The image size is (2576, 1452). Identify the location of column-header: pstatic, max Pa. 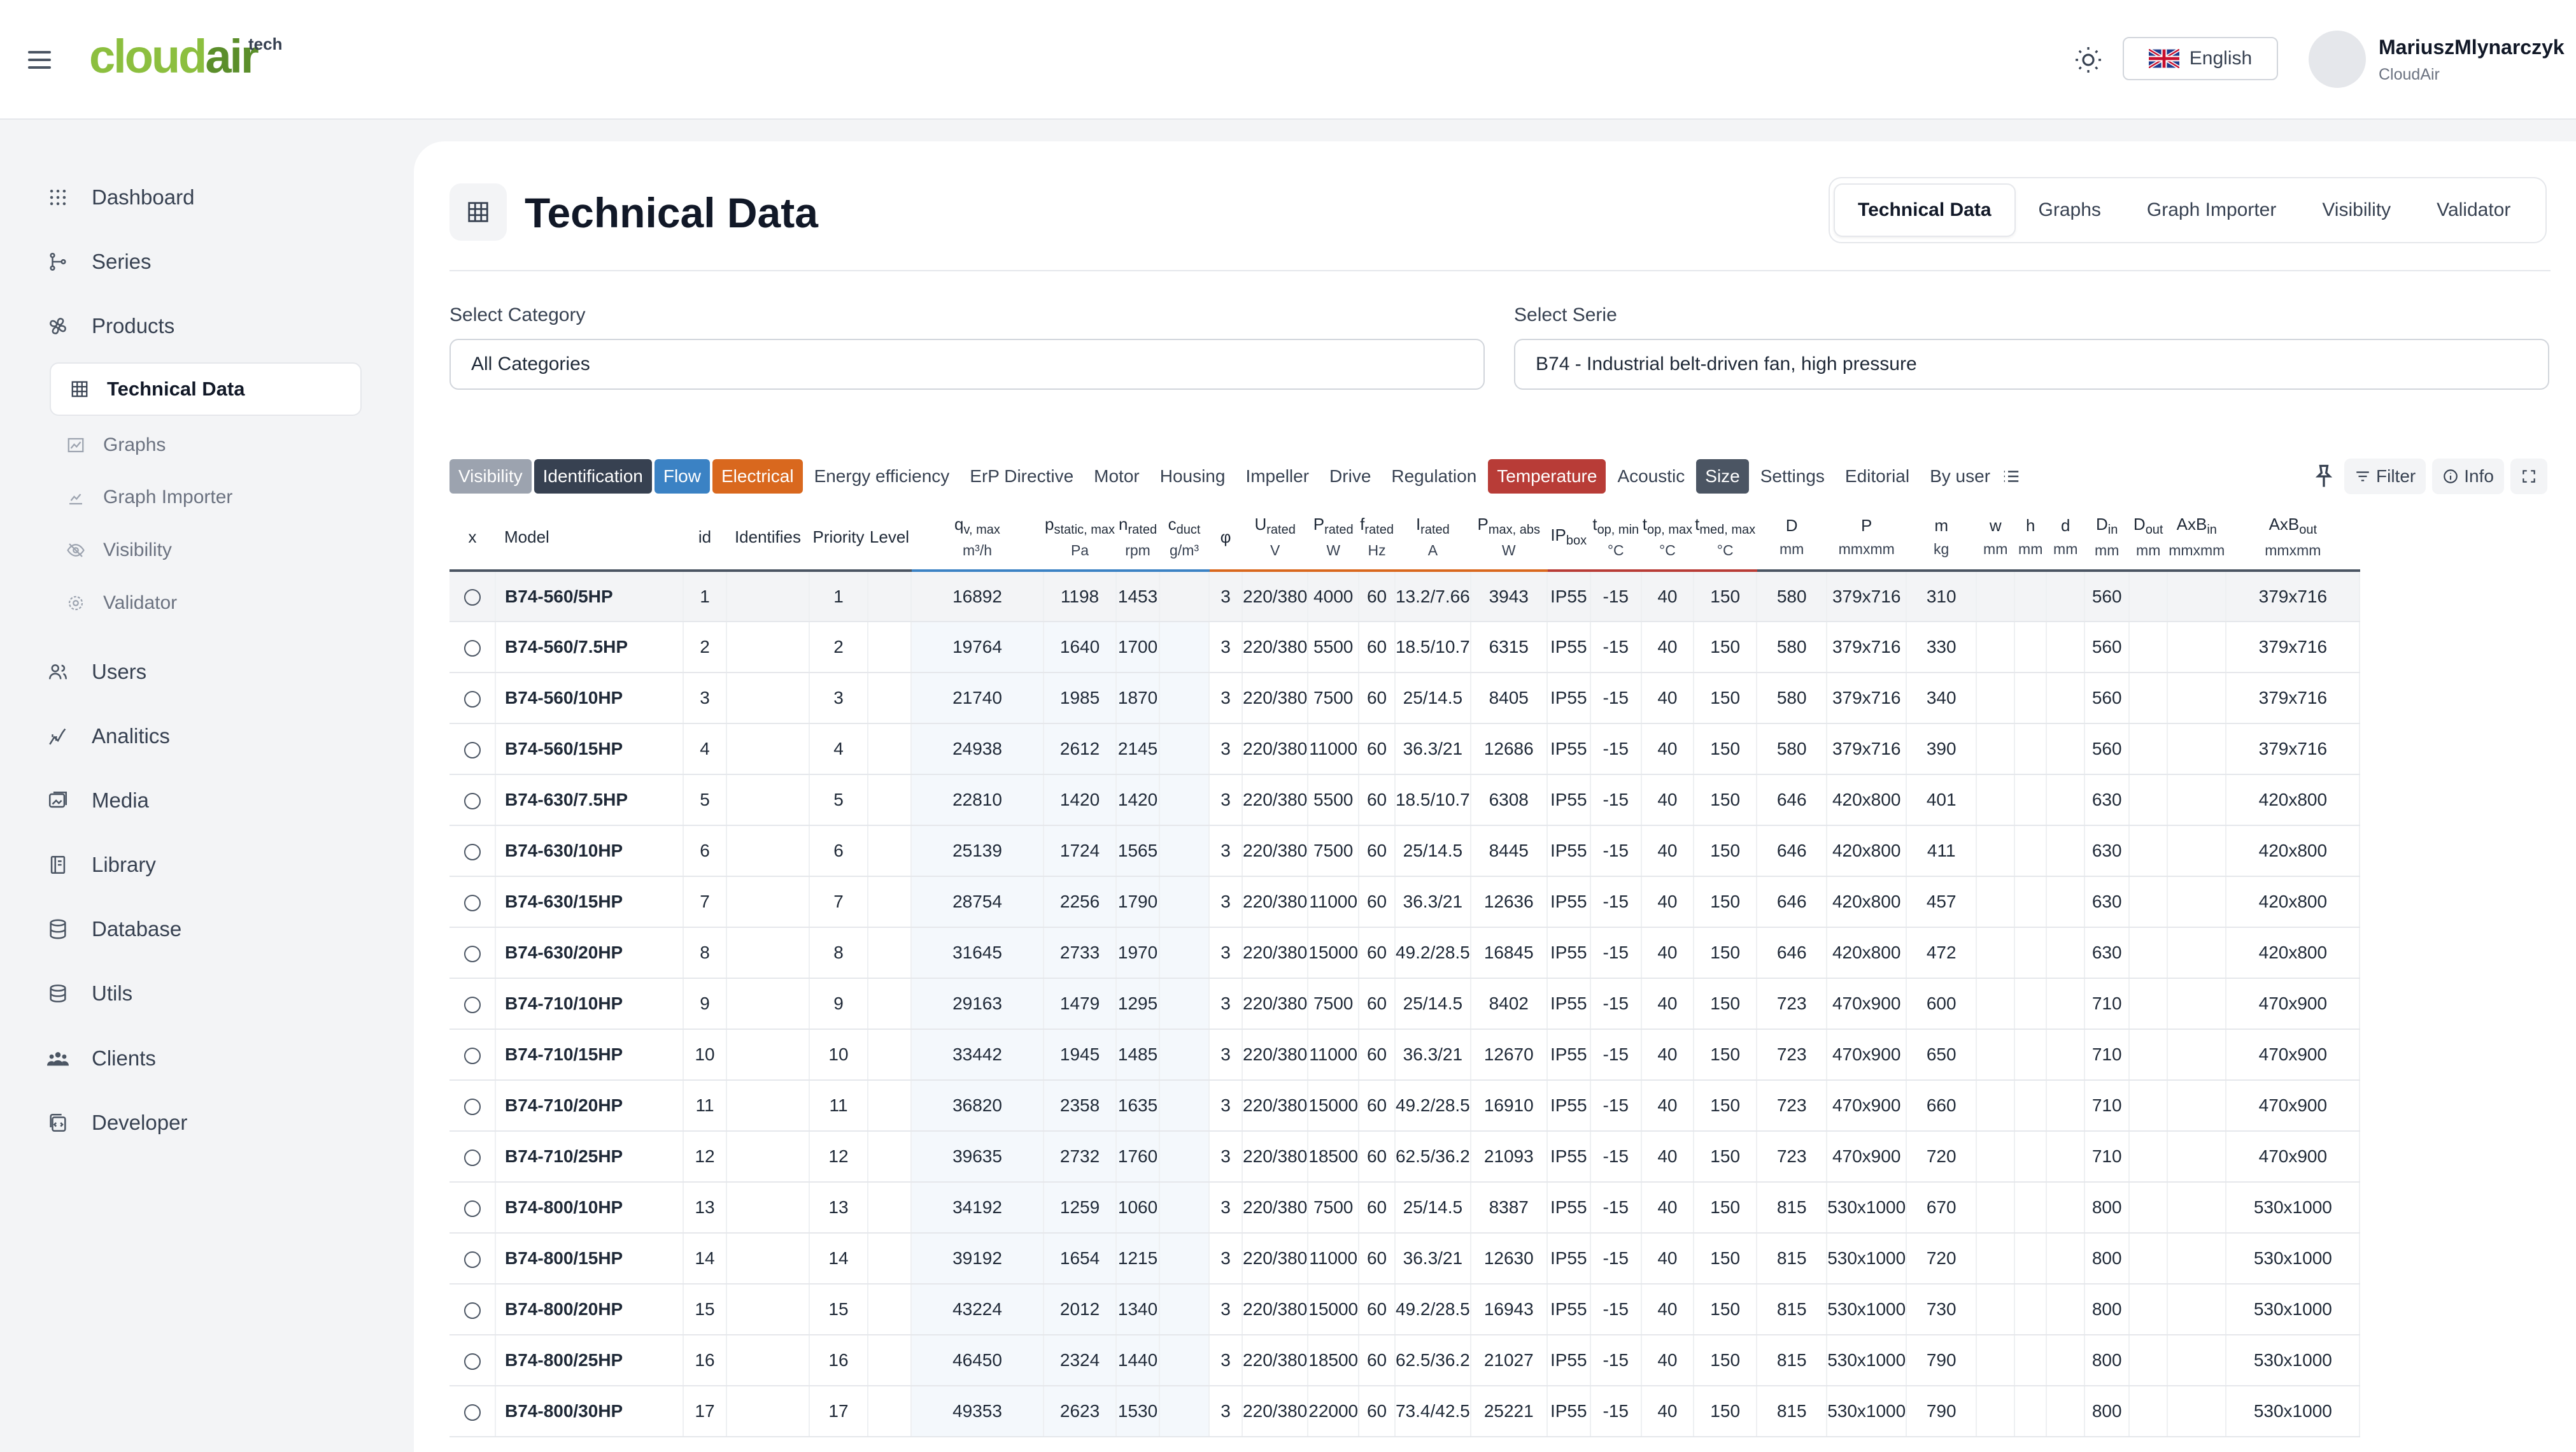
(1080, 538).